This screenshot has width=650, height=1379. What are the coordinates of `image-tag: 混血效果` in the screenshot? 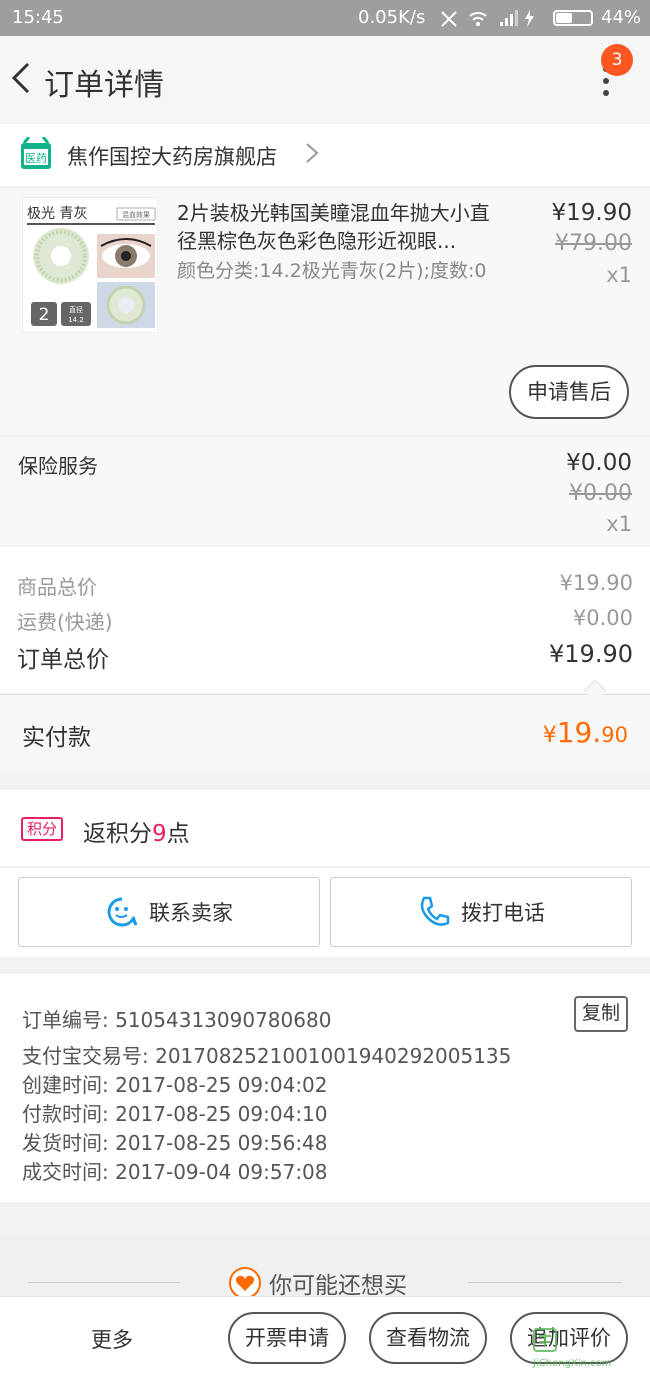 It's located at (136, 214).